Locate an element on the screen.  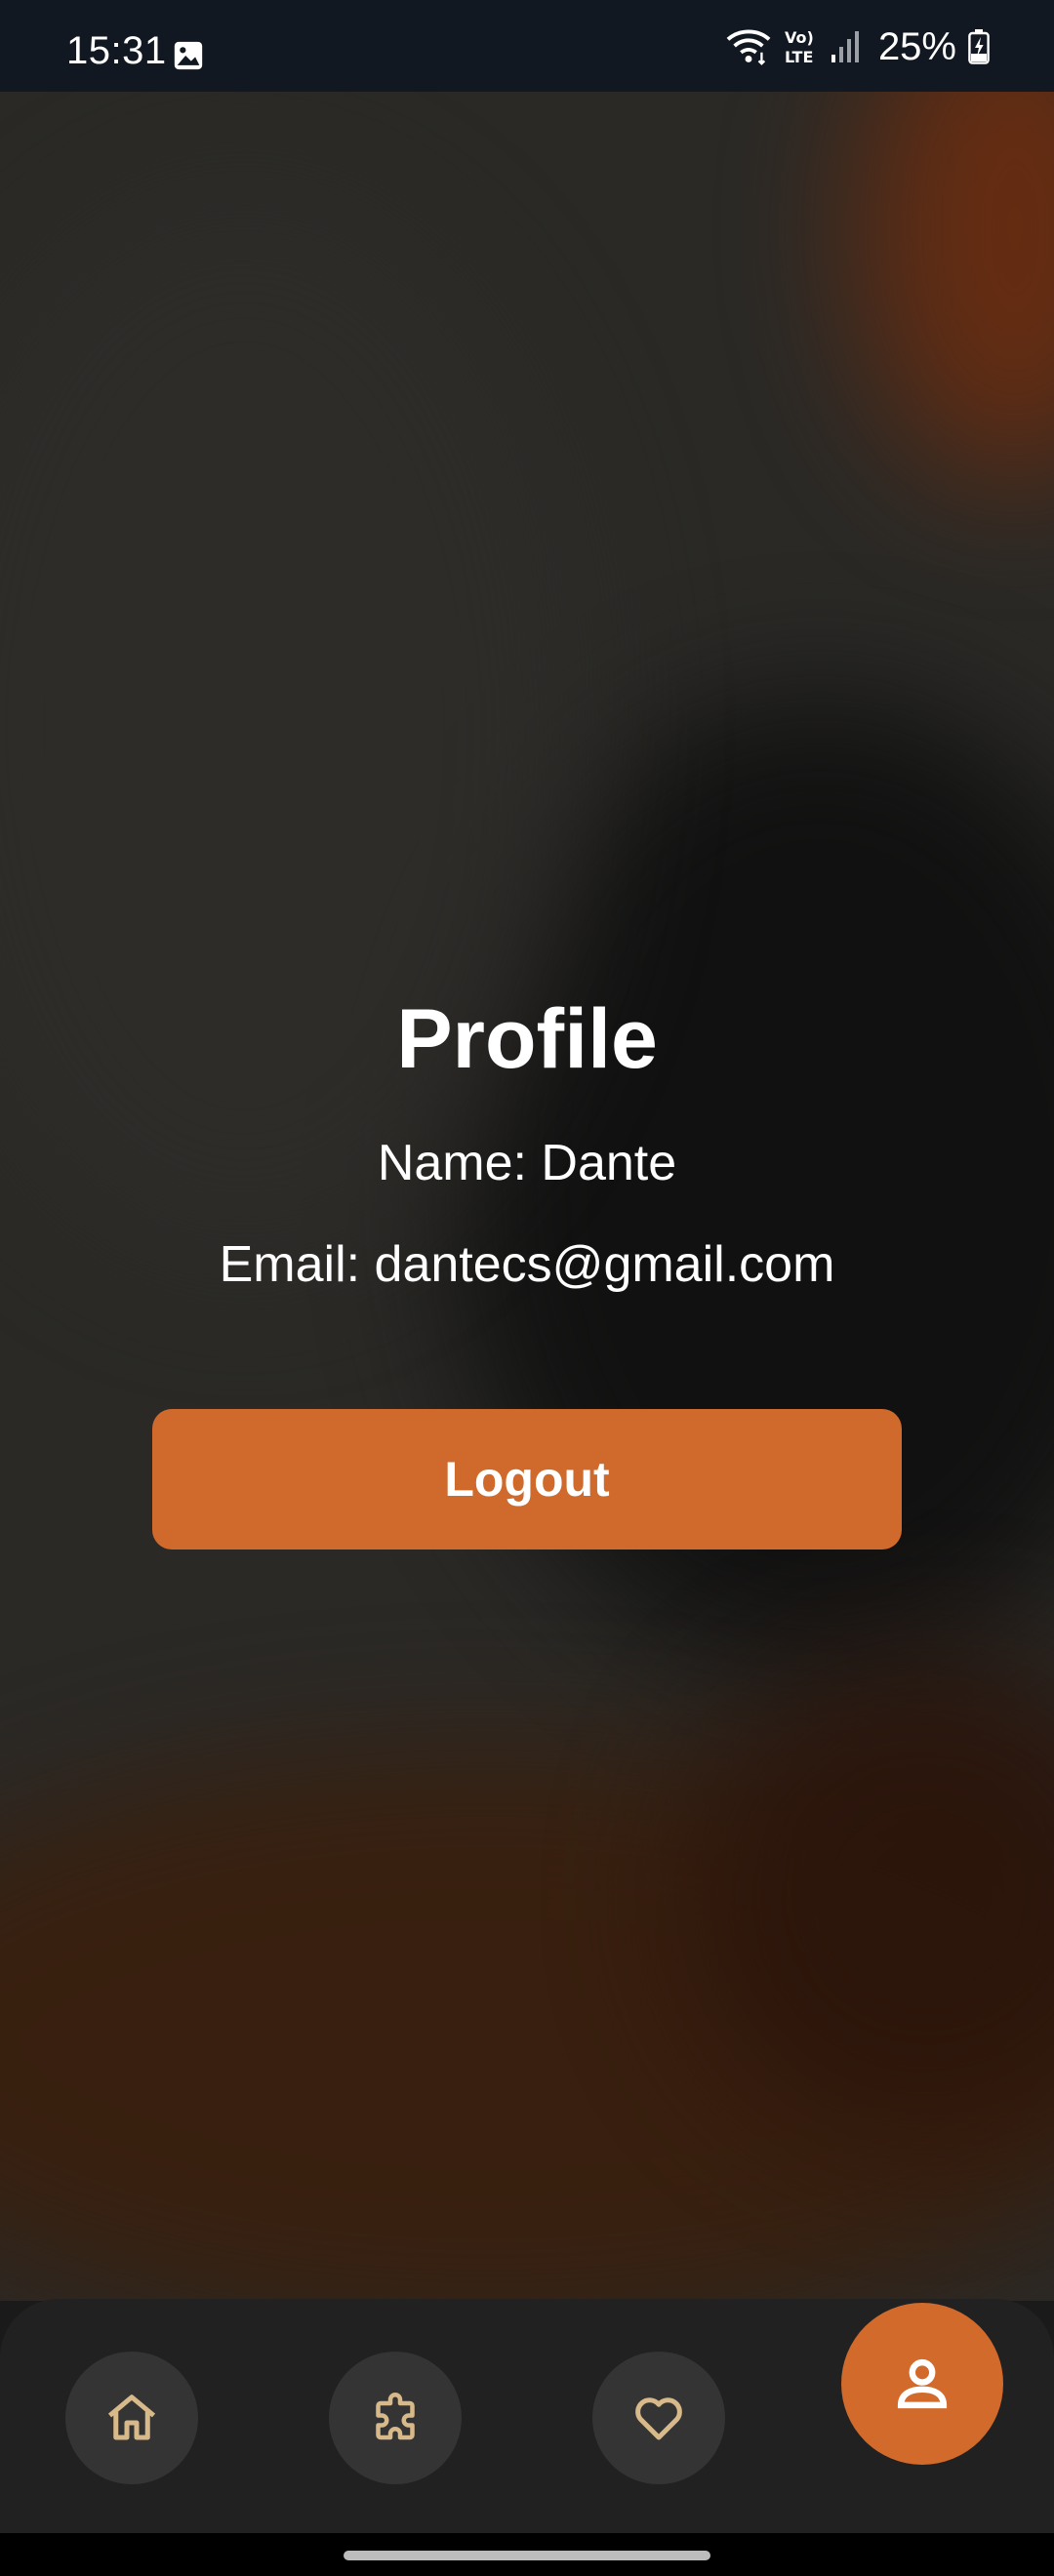
nav-favorites-button is located at coordinates (658, 2418).